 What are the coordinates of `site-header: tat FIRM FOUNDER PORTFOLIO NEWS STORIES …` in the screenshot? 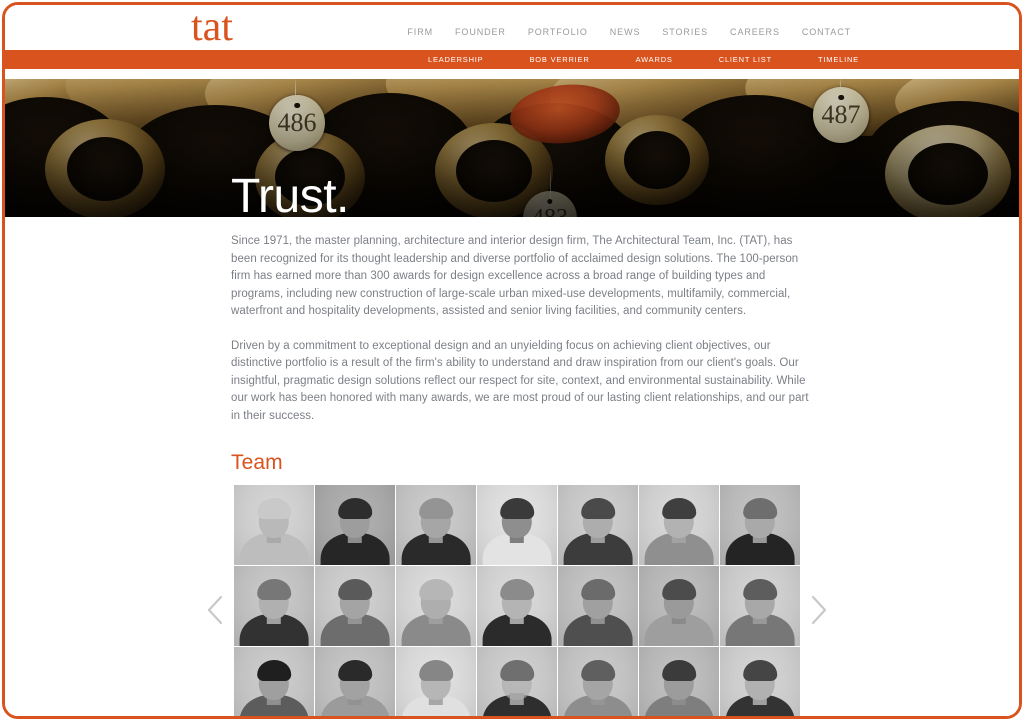 It's located at (512, 27).